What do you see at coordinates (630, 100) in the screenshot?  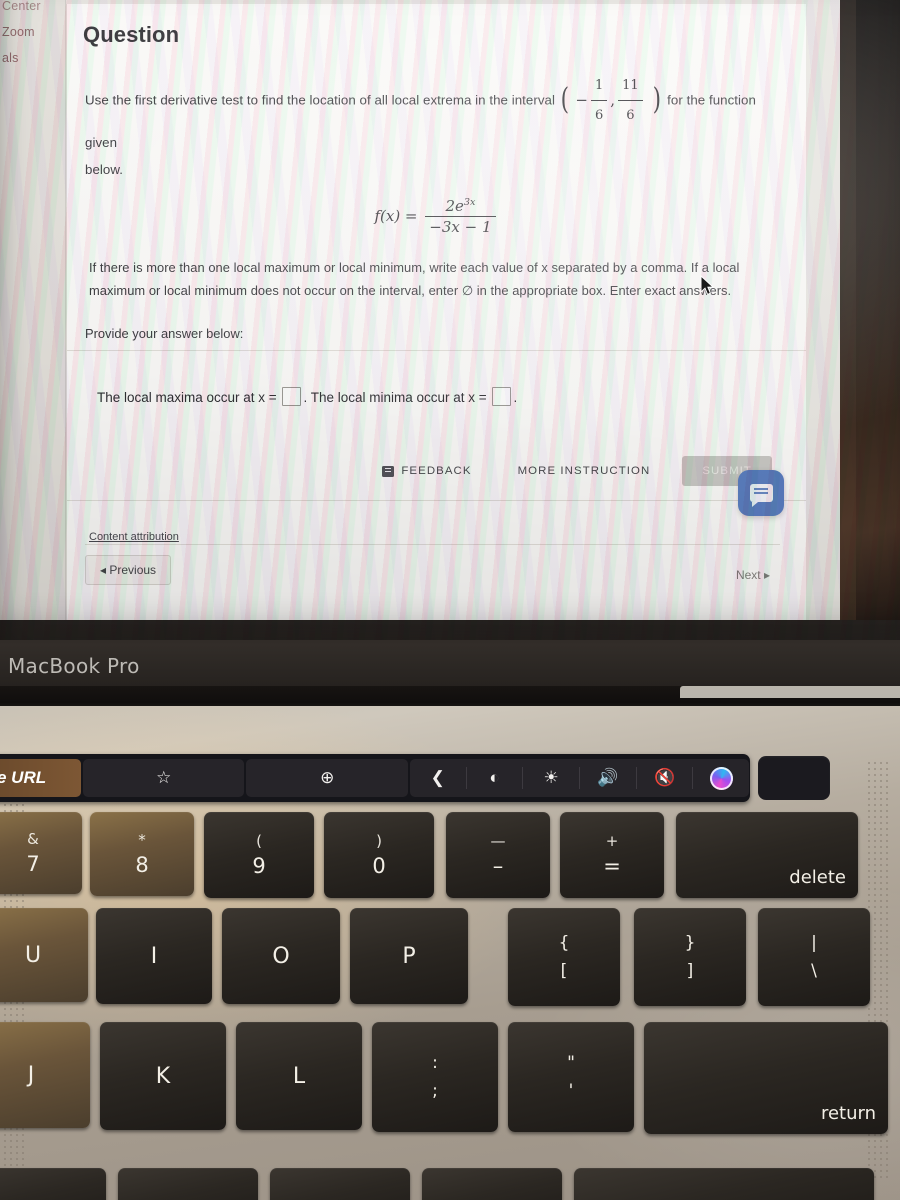 I see `interval-right-fraction: 11 6` at bounding box center [630, 100].